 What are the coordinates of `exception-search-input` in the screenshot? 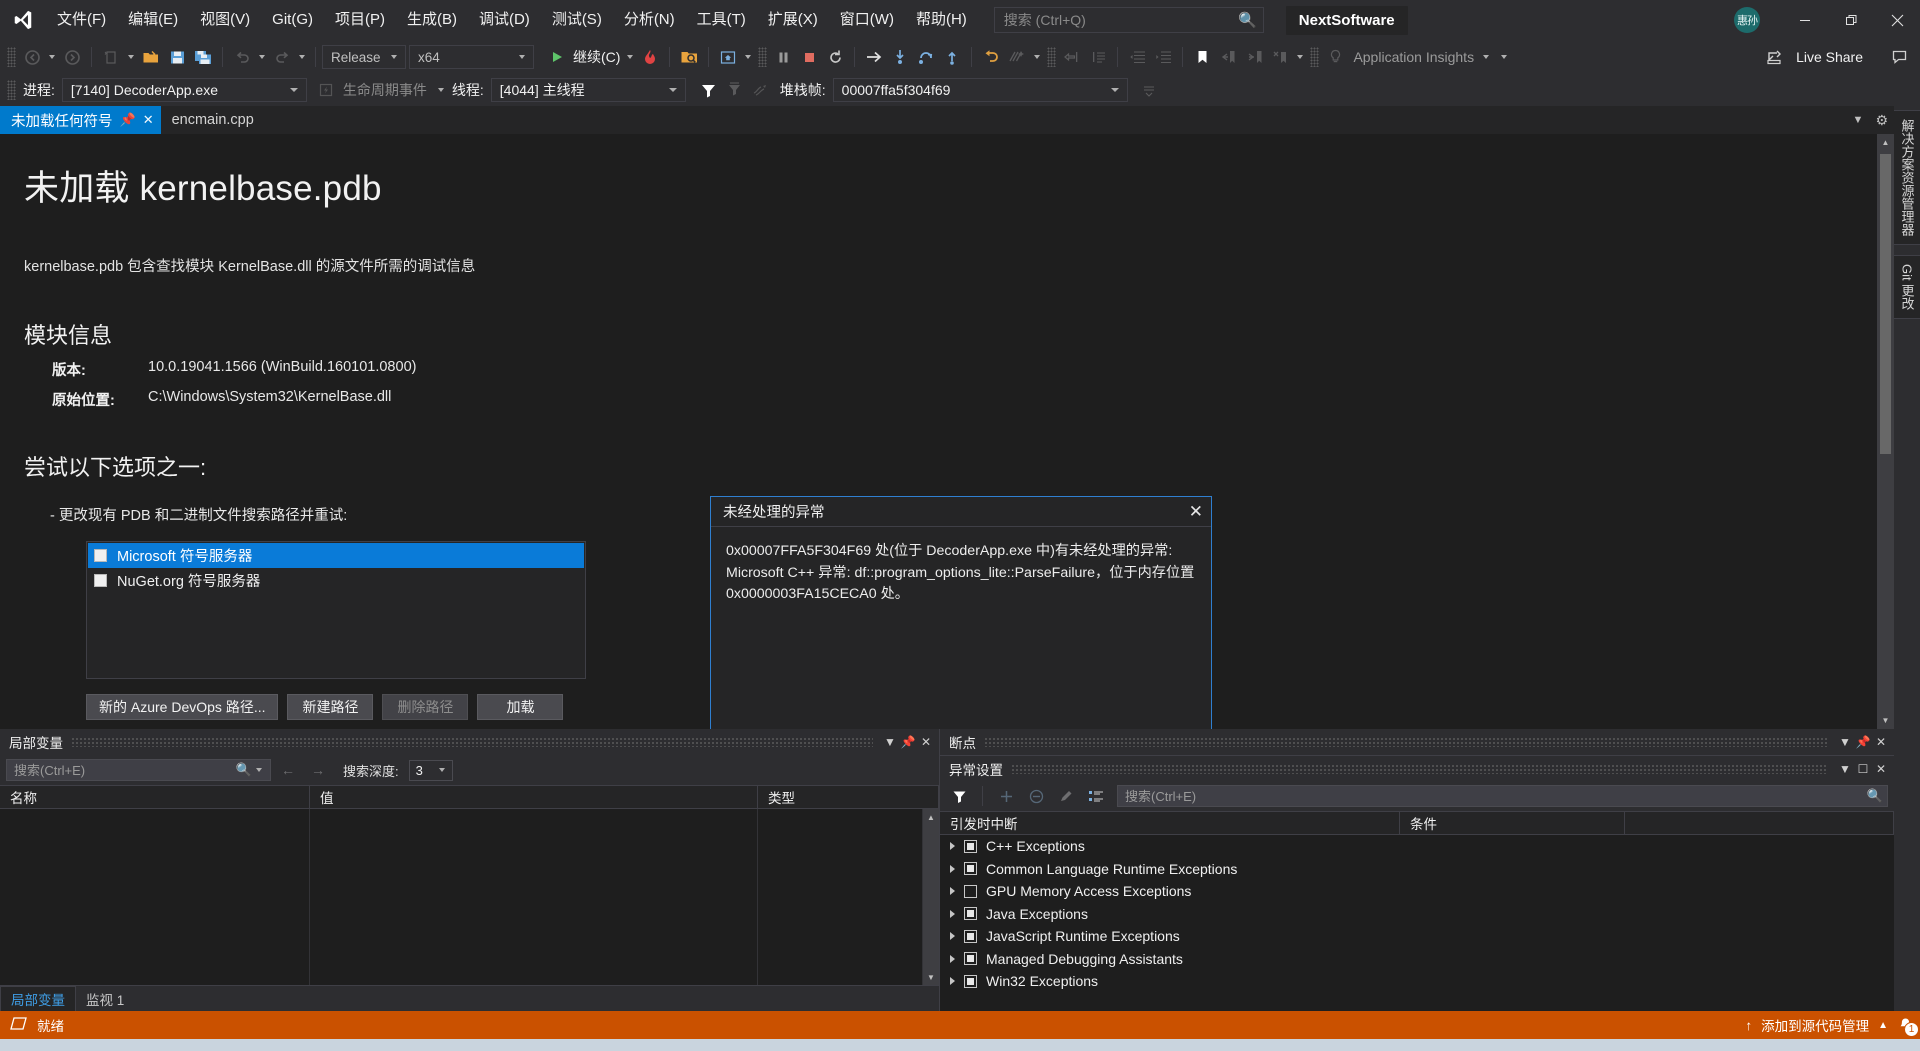 It's located at (1496, 796).